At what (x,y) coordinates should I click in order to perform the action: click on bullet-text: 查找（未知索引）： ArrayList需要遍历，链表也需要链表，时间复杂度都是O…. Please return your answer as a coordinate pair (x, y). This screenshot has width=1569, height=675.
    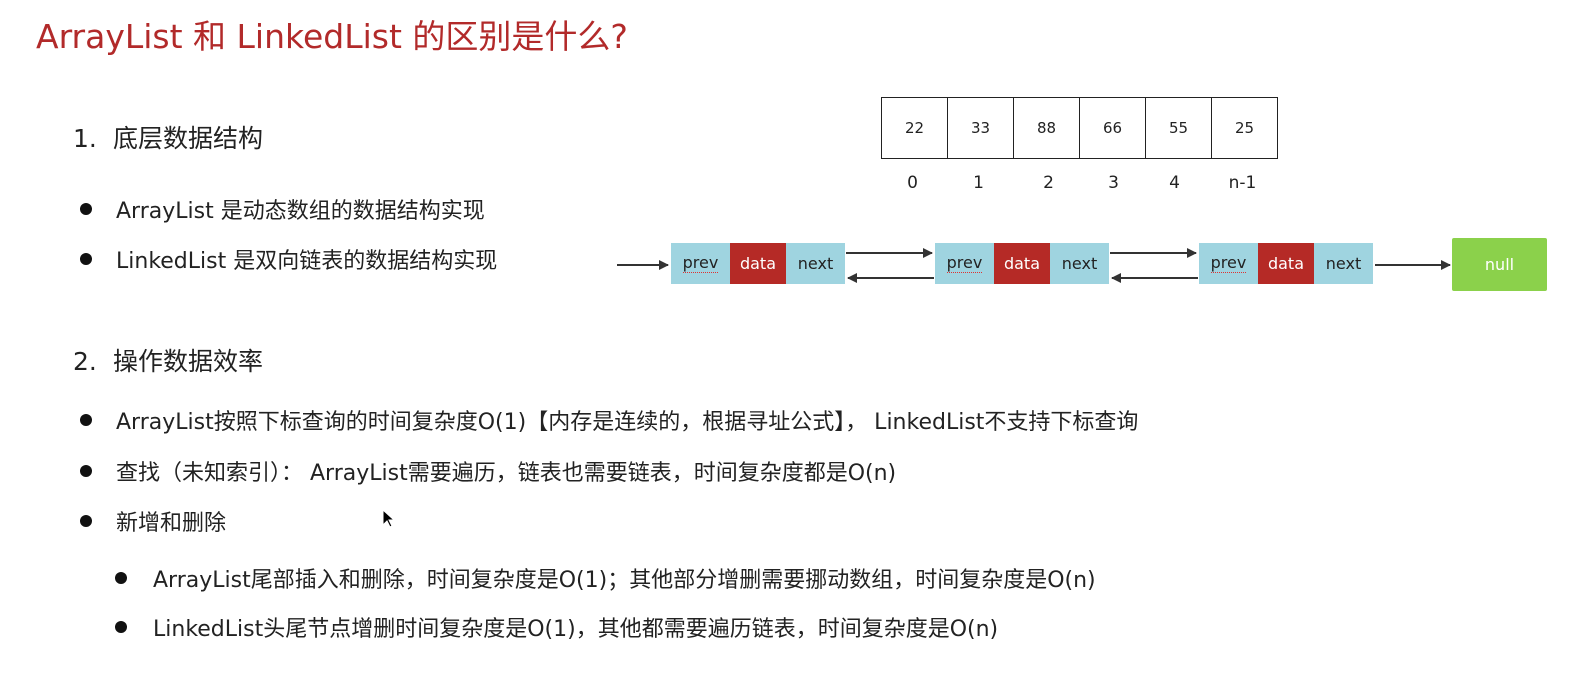
    Looking at the image, I should click on (506, 473).